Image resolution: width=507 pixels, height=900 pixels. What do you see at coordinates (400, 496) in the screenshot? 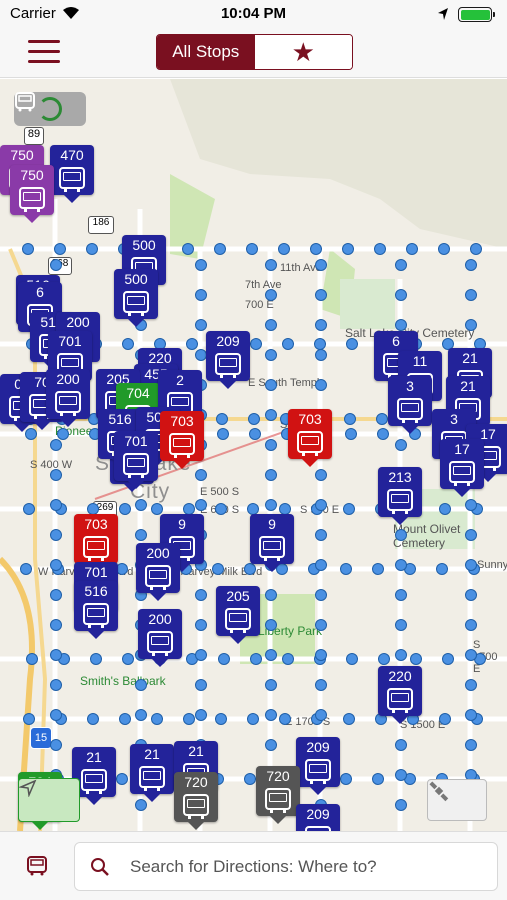
I see `vehicle-marker: 213` at bounding box center [400, 496].